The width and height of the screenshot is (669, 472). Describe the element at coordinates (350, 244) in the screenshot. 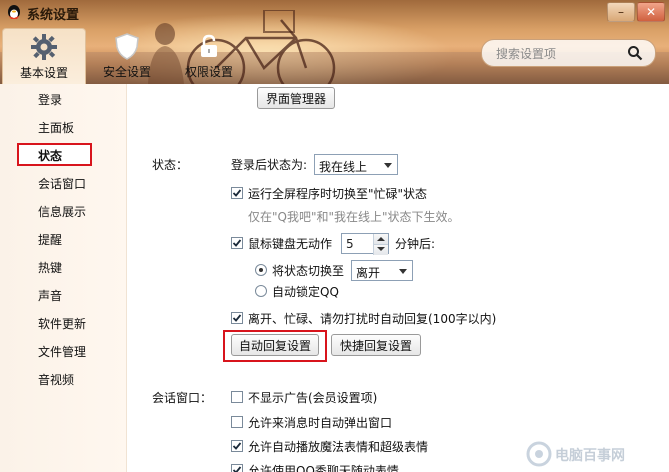

I see `stepper-value: 5` at that location.